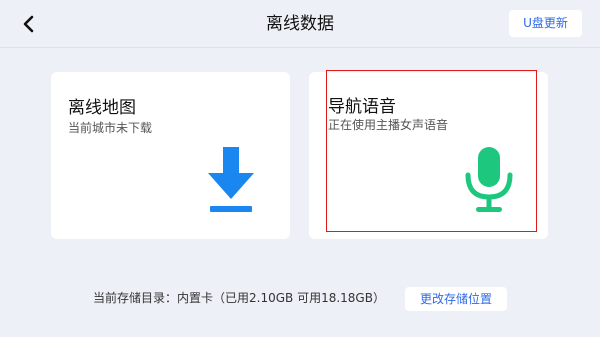 Image resolution: width=600 pixels, height=337 pixels. I want to click on back-button, so click(28, 24).